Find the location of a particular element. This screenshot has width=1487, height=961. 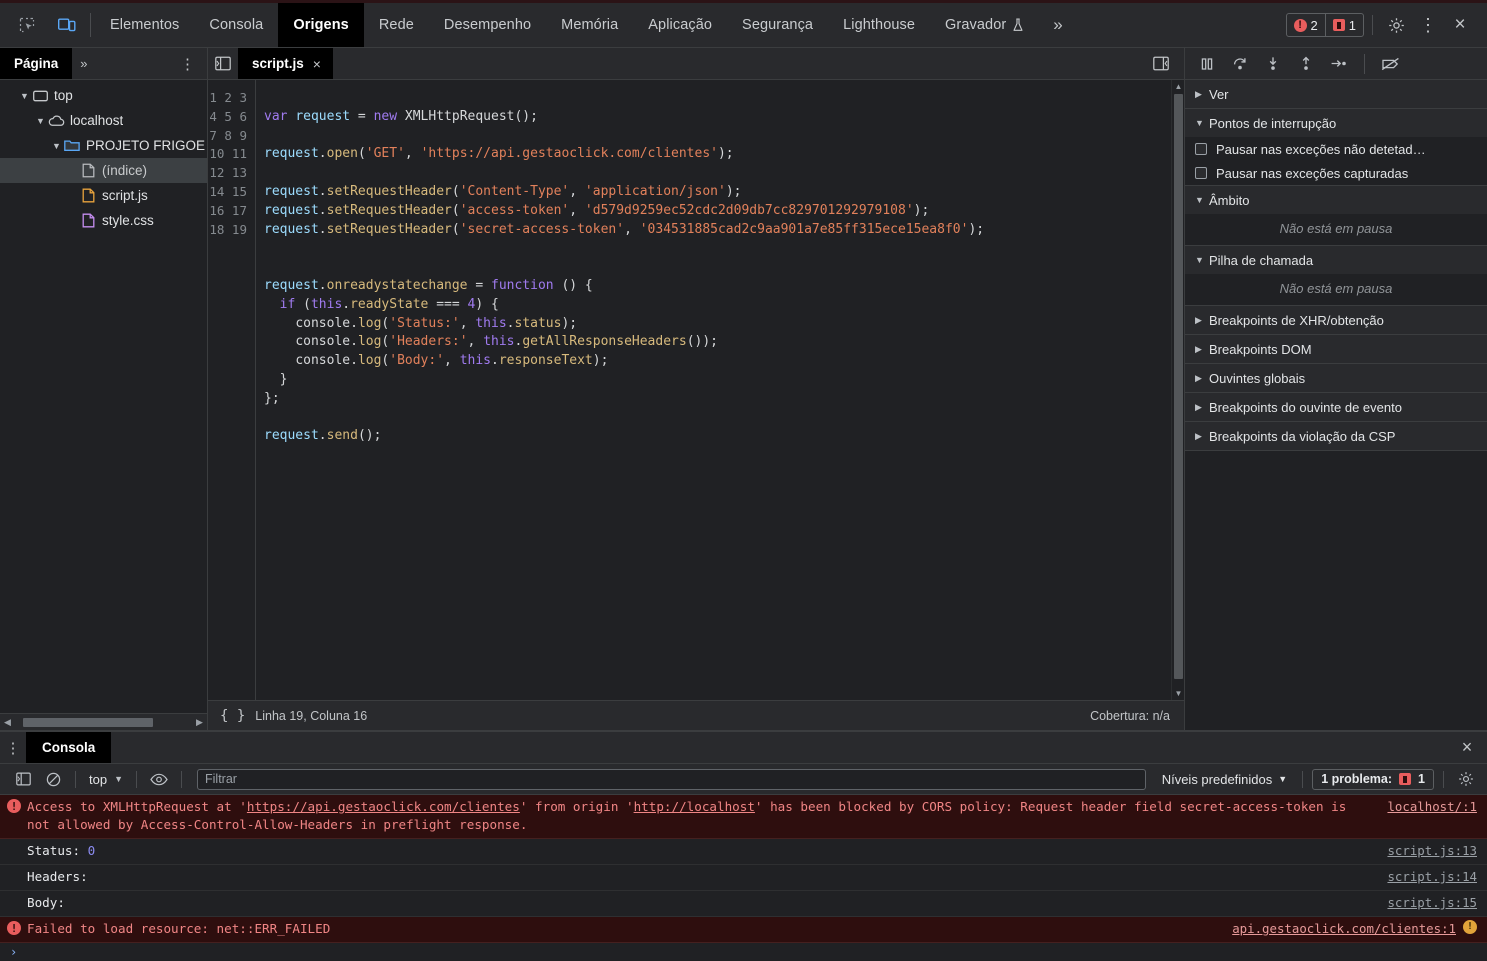

show-debugger-sidebar-icon is located at coordinates (1161, 63).